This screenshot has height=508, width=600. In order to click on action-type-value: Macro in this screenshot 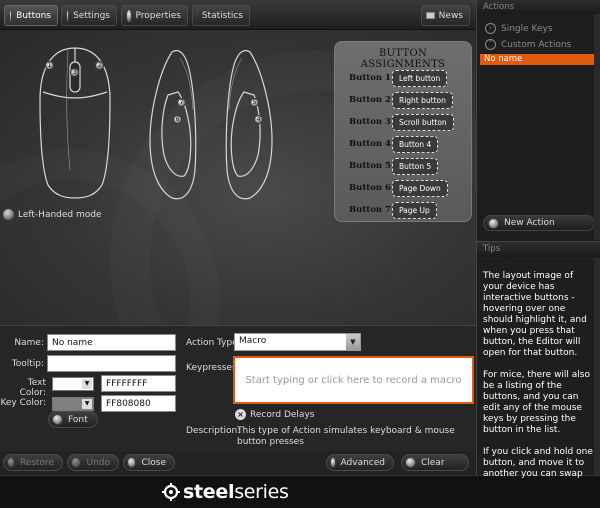, I will do `click(253, 341)`.